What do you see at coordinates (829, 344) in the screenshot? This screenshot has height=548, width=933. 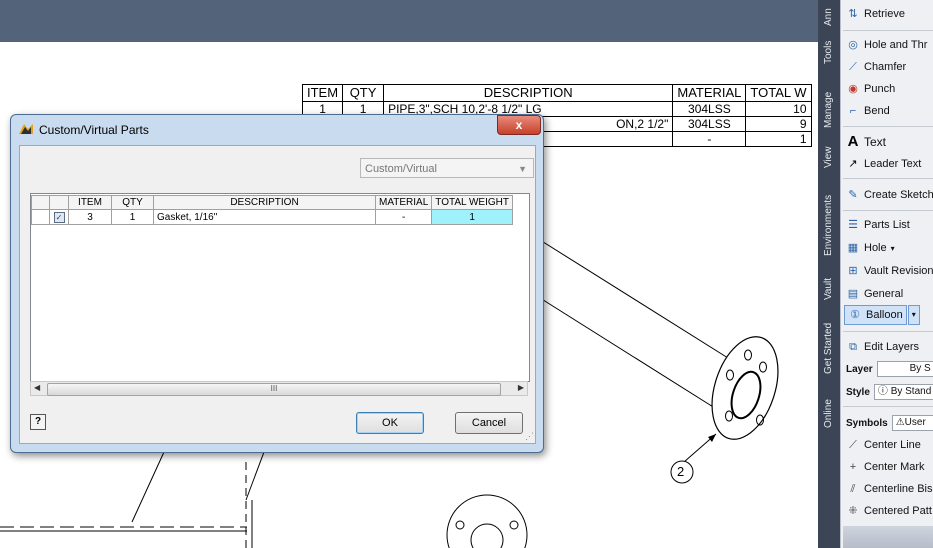 I see `tab-get-started: Get Started` at bounding box center [829, 344].